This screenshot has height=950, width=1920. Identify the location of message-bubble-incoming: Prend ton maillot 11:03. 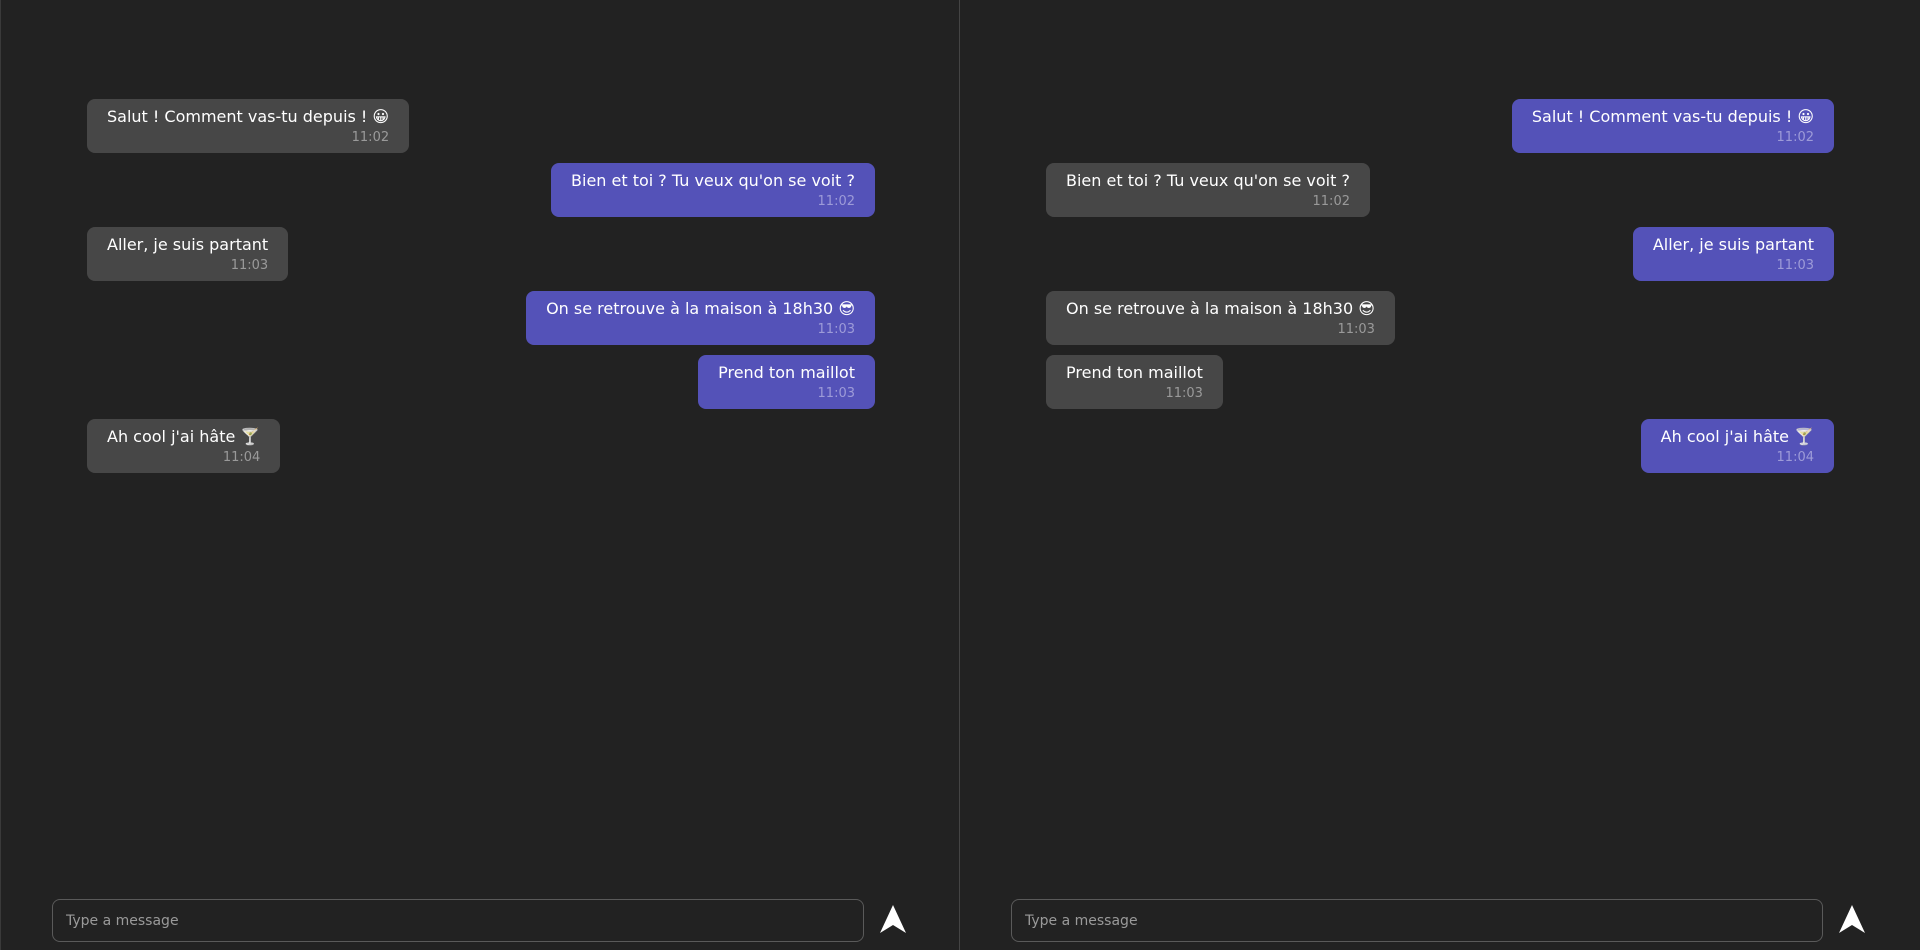
(1134, 382).